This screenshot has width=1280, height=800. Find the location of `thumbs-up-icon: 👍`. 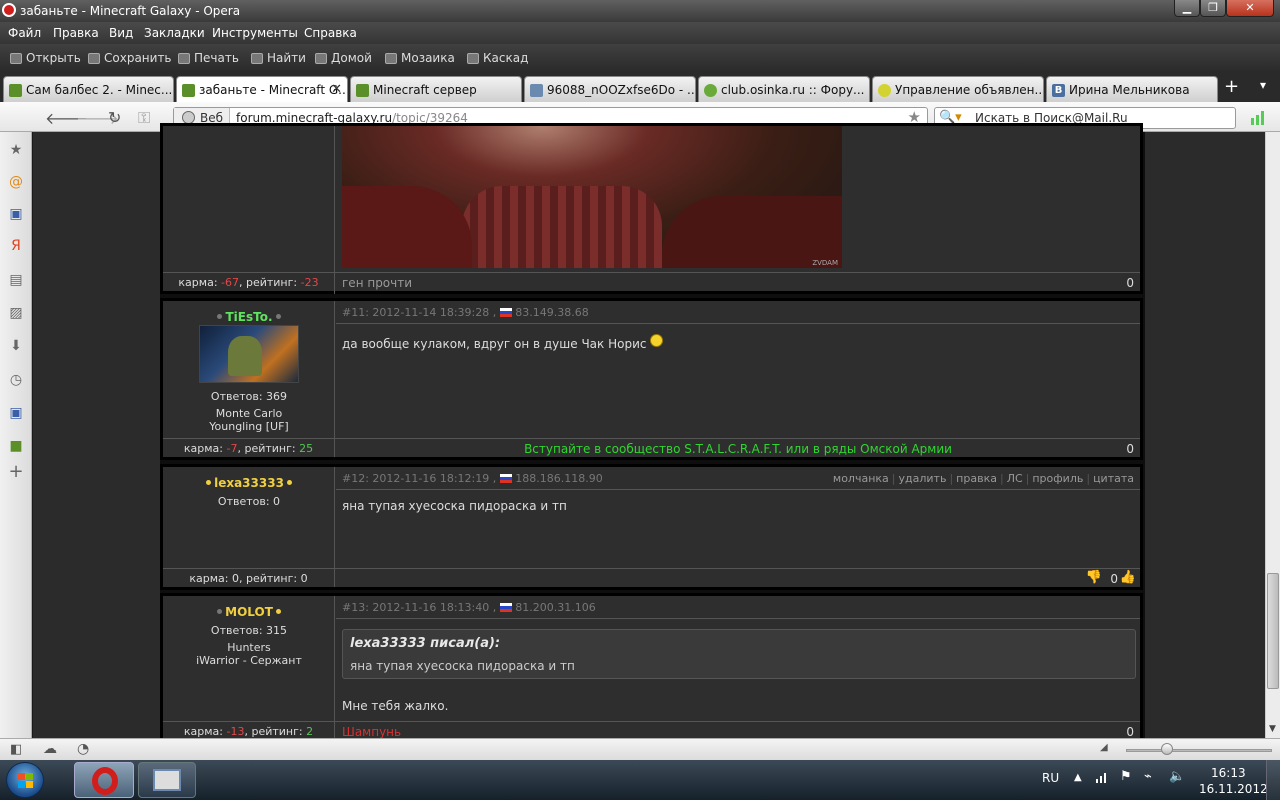

thumbs-up-icon: 👍 is located at coordinates (1128, 577).